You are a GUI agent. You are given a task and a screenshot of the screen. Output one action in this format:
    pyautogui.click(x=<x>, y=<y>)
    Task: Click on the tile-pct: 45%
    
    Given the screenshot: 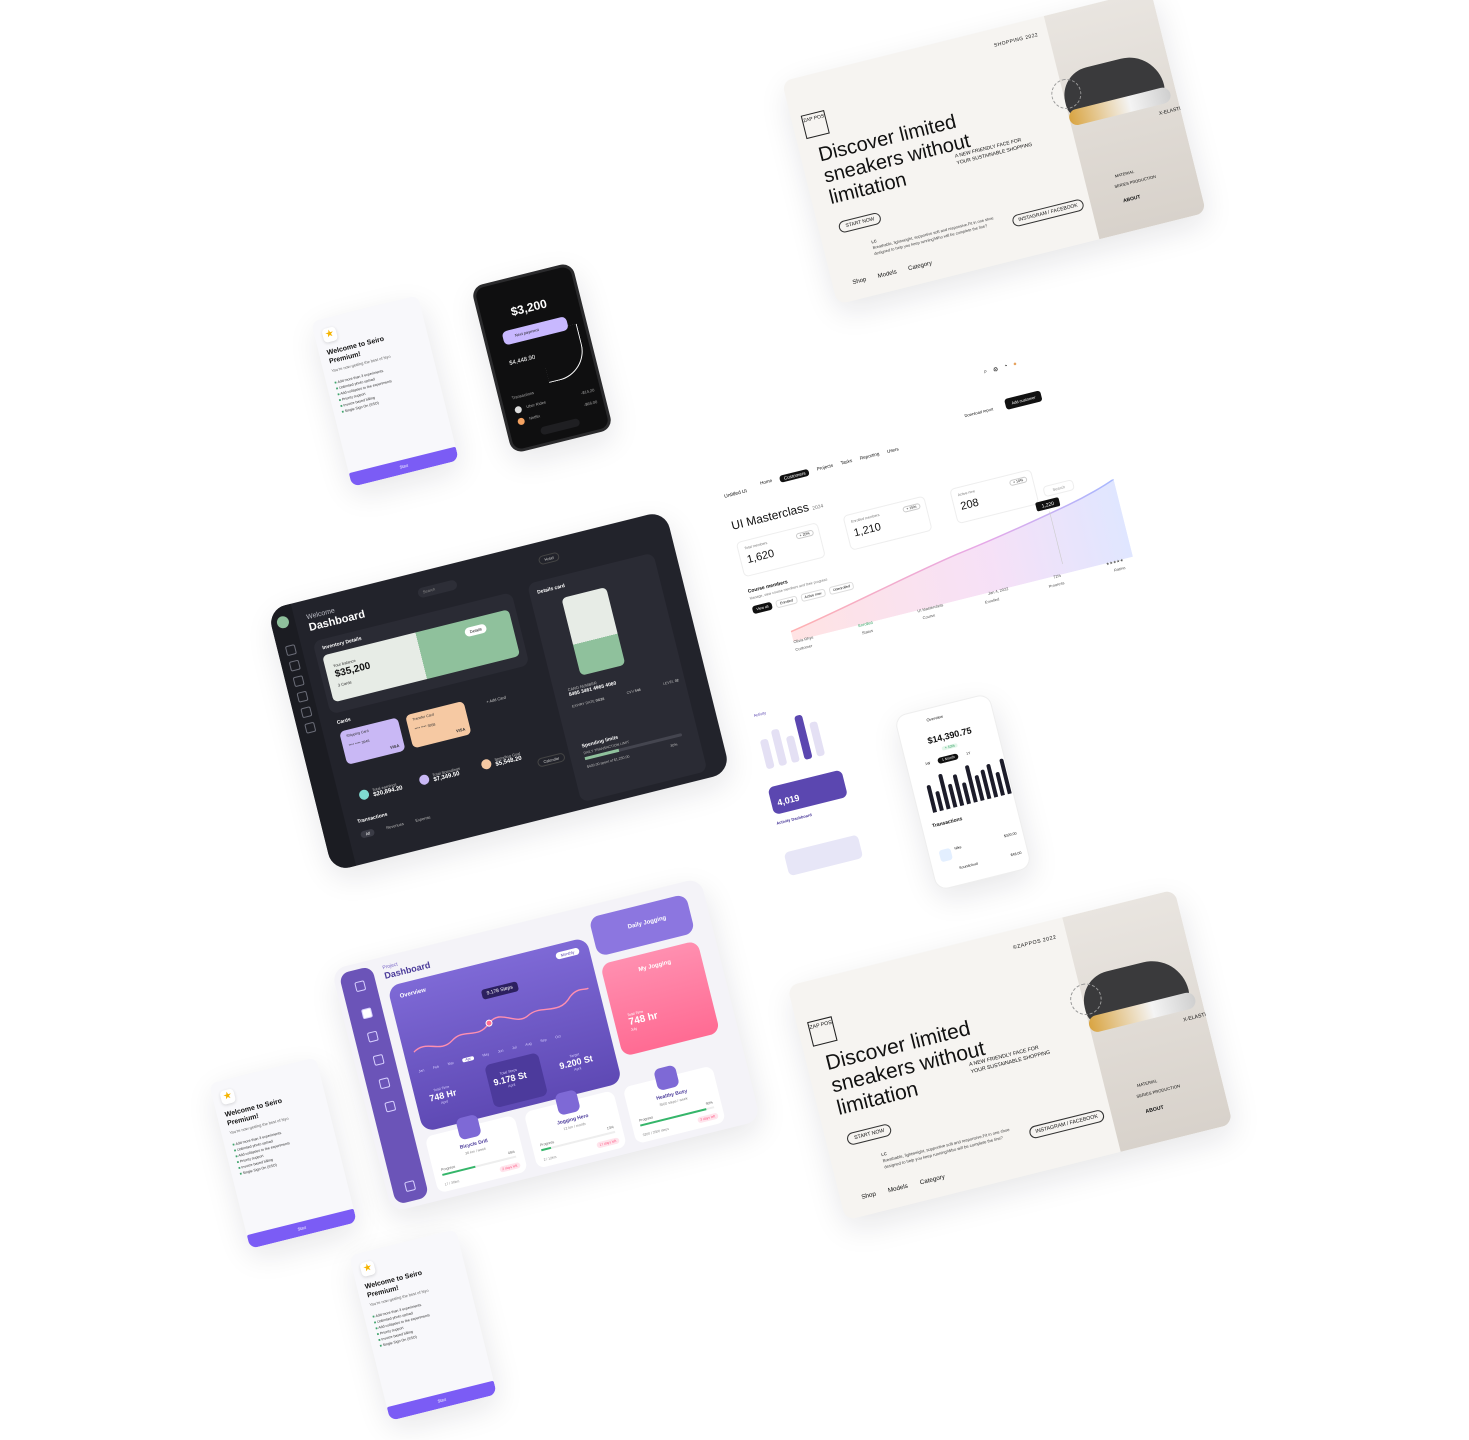 What is the action you would take?
    pyautogui.click(x=511, y=1152)
    